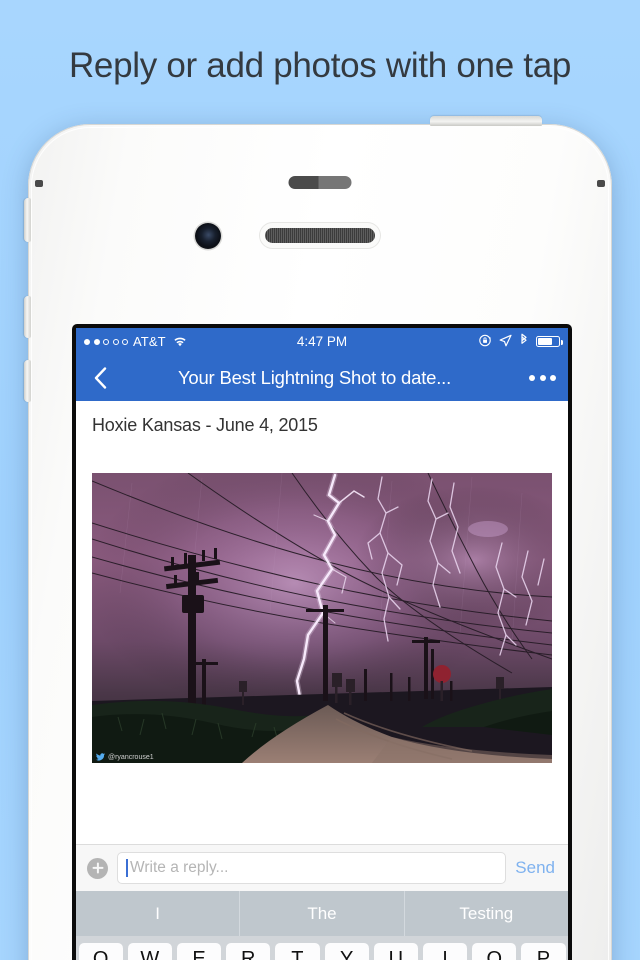 The image size is (640, 960). I want to click on wifi-icon, so click(180, 341).